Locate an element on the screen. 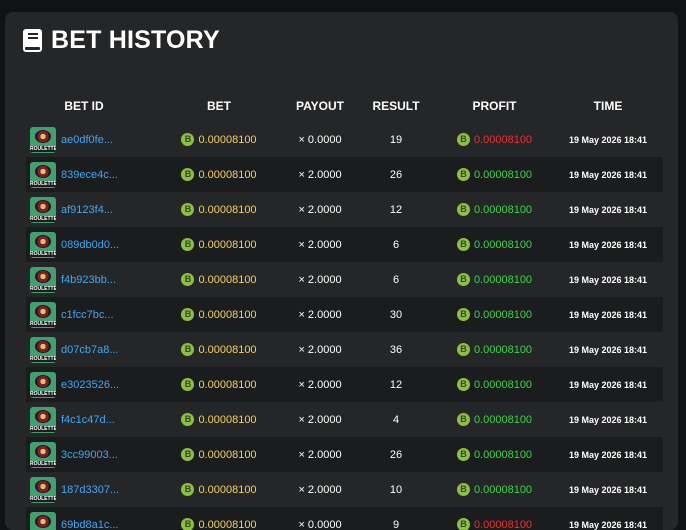 This screenshot has height=530, width=686. page-title: BET HISTORY is located at coordinates (135, 40).